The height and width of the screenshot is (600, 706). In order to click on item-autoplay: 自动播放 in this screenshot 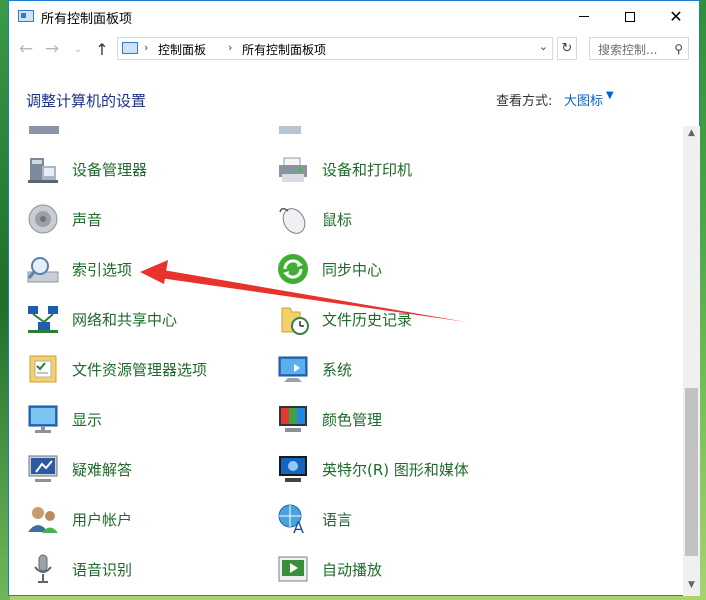, I will do `click(329, 569)`.